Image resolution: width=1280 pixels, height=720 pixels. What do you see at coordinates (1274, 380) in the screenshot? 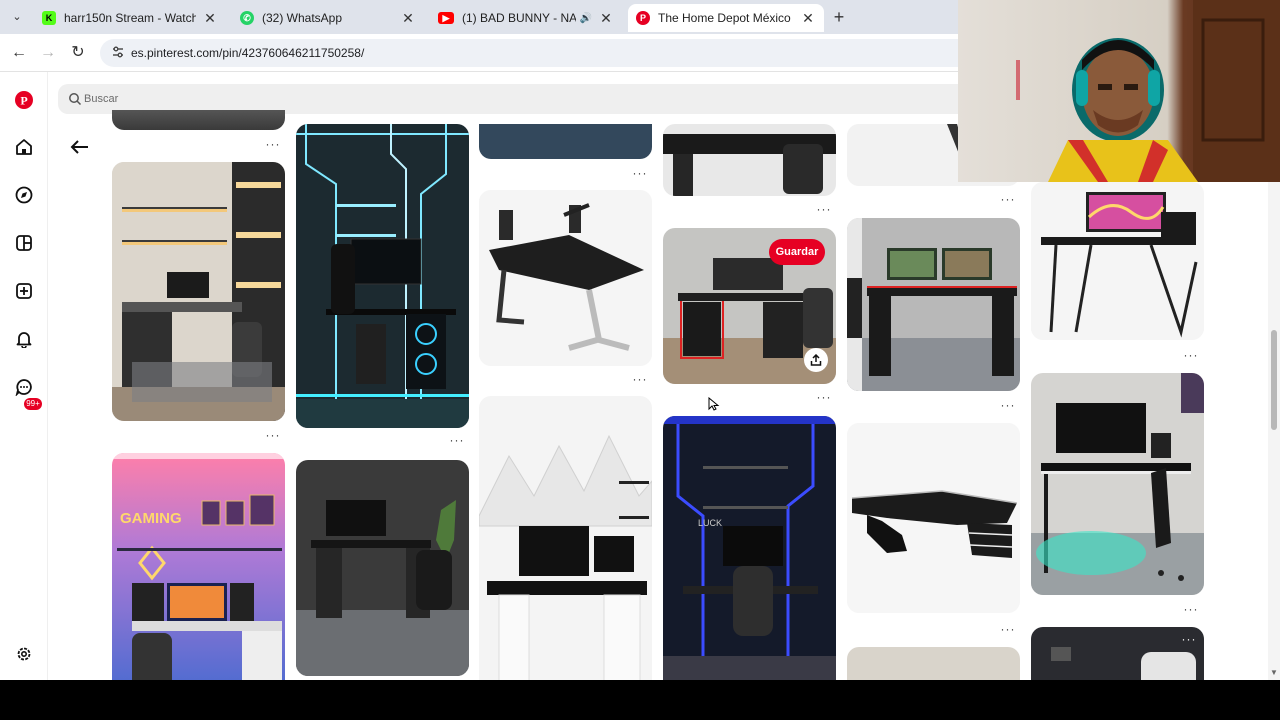
I see `scrollbar-thumb` at bounding box center [1274, 380].